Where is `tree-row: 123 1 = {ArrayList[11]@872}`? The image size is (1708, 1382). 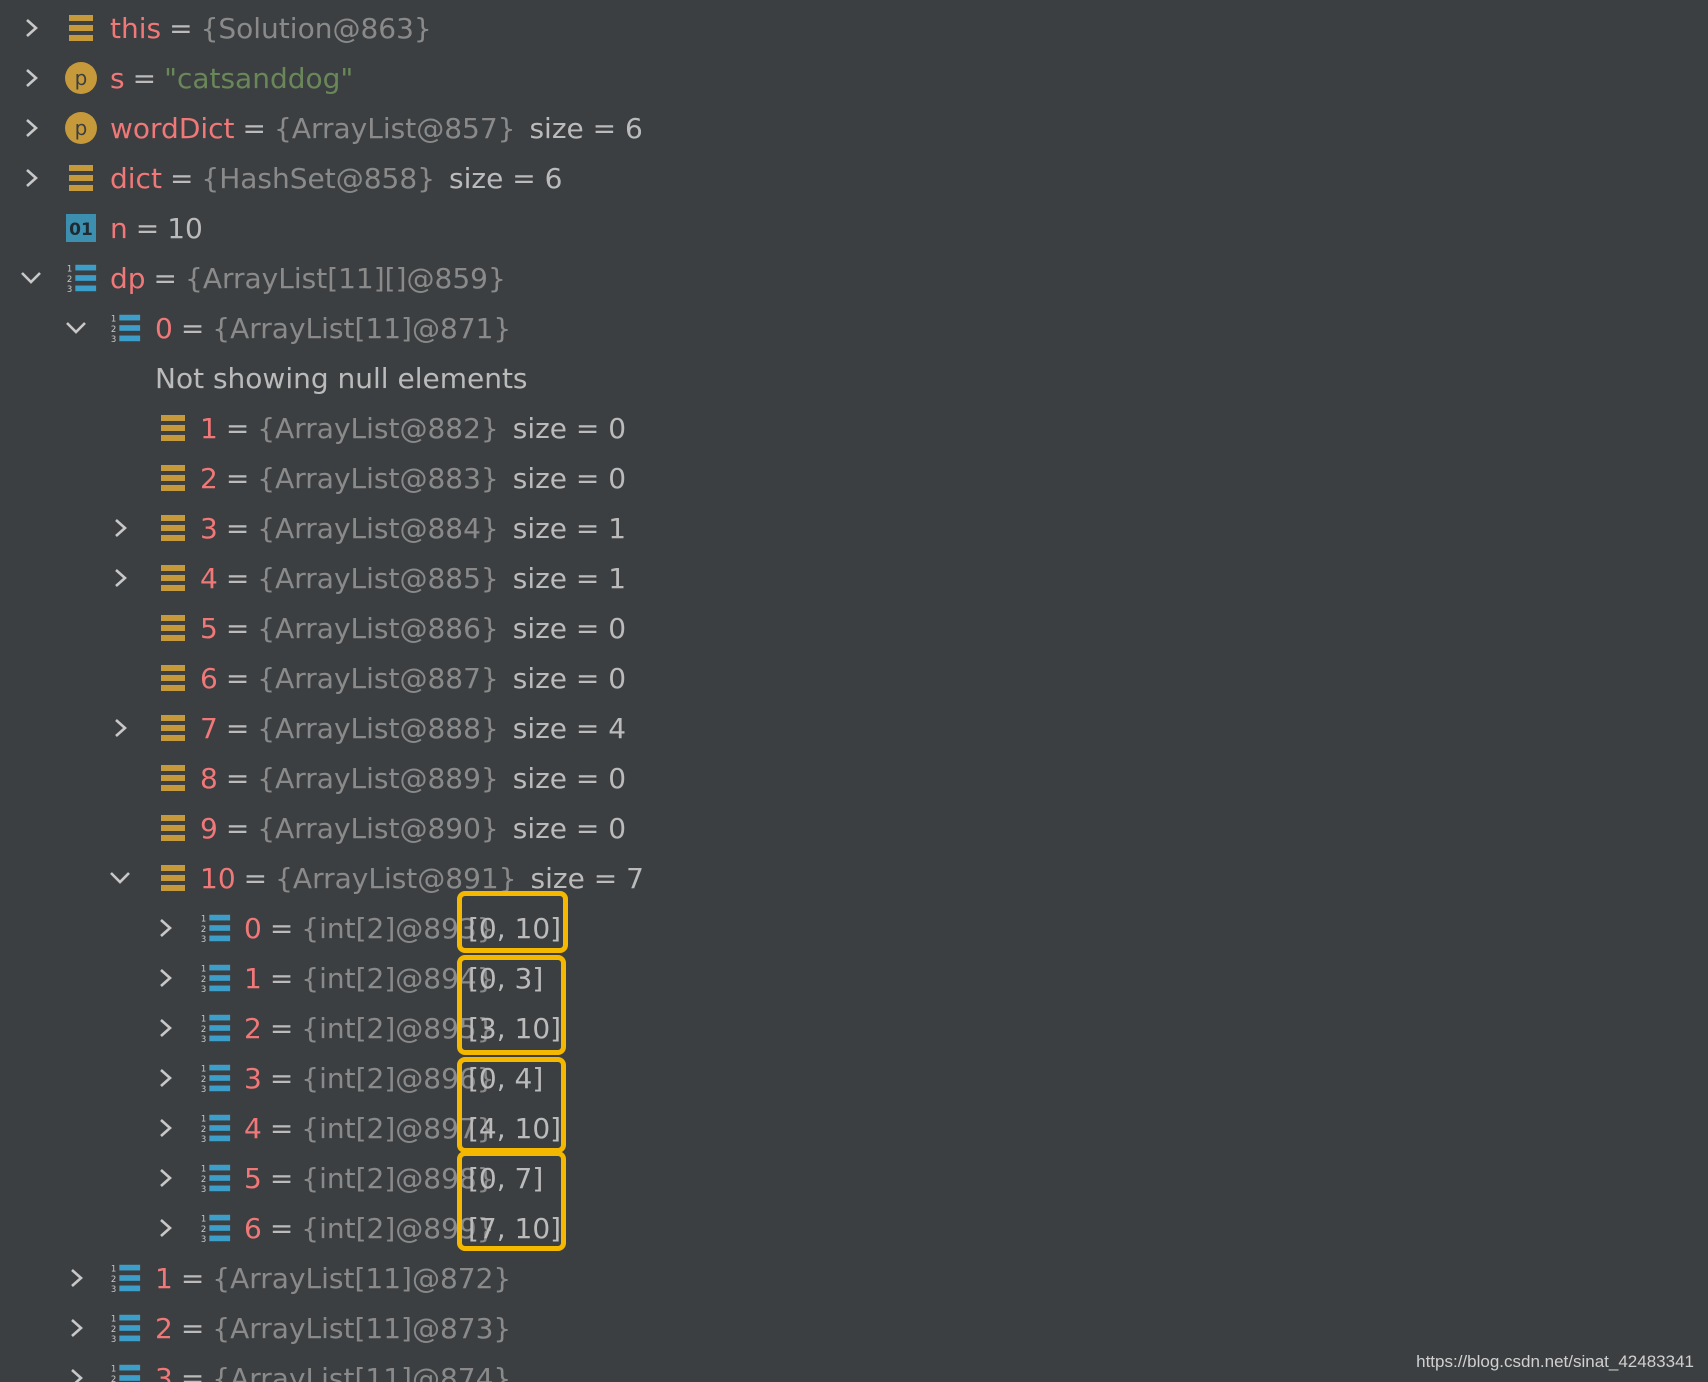
tree-row: 123 1 = {ArrayList[11]@872} is located at coordinates (854, 1278).